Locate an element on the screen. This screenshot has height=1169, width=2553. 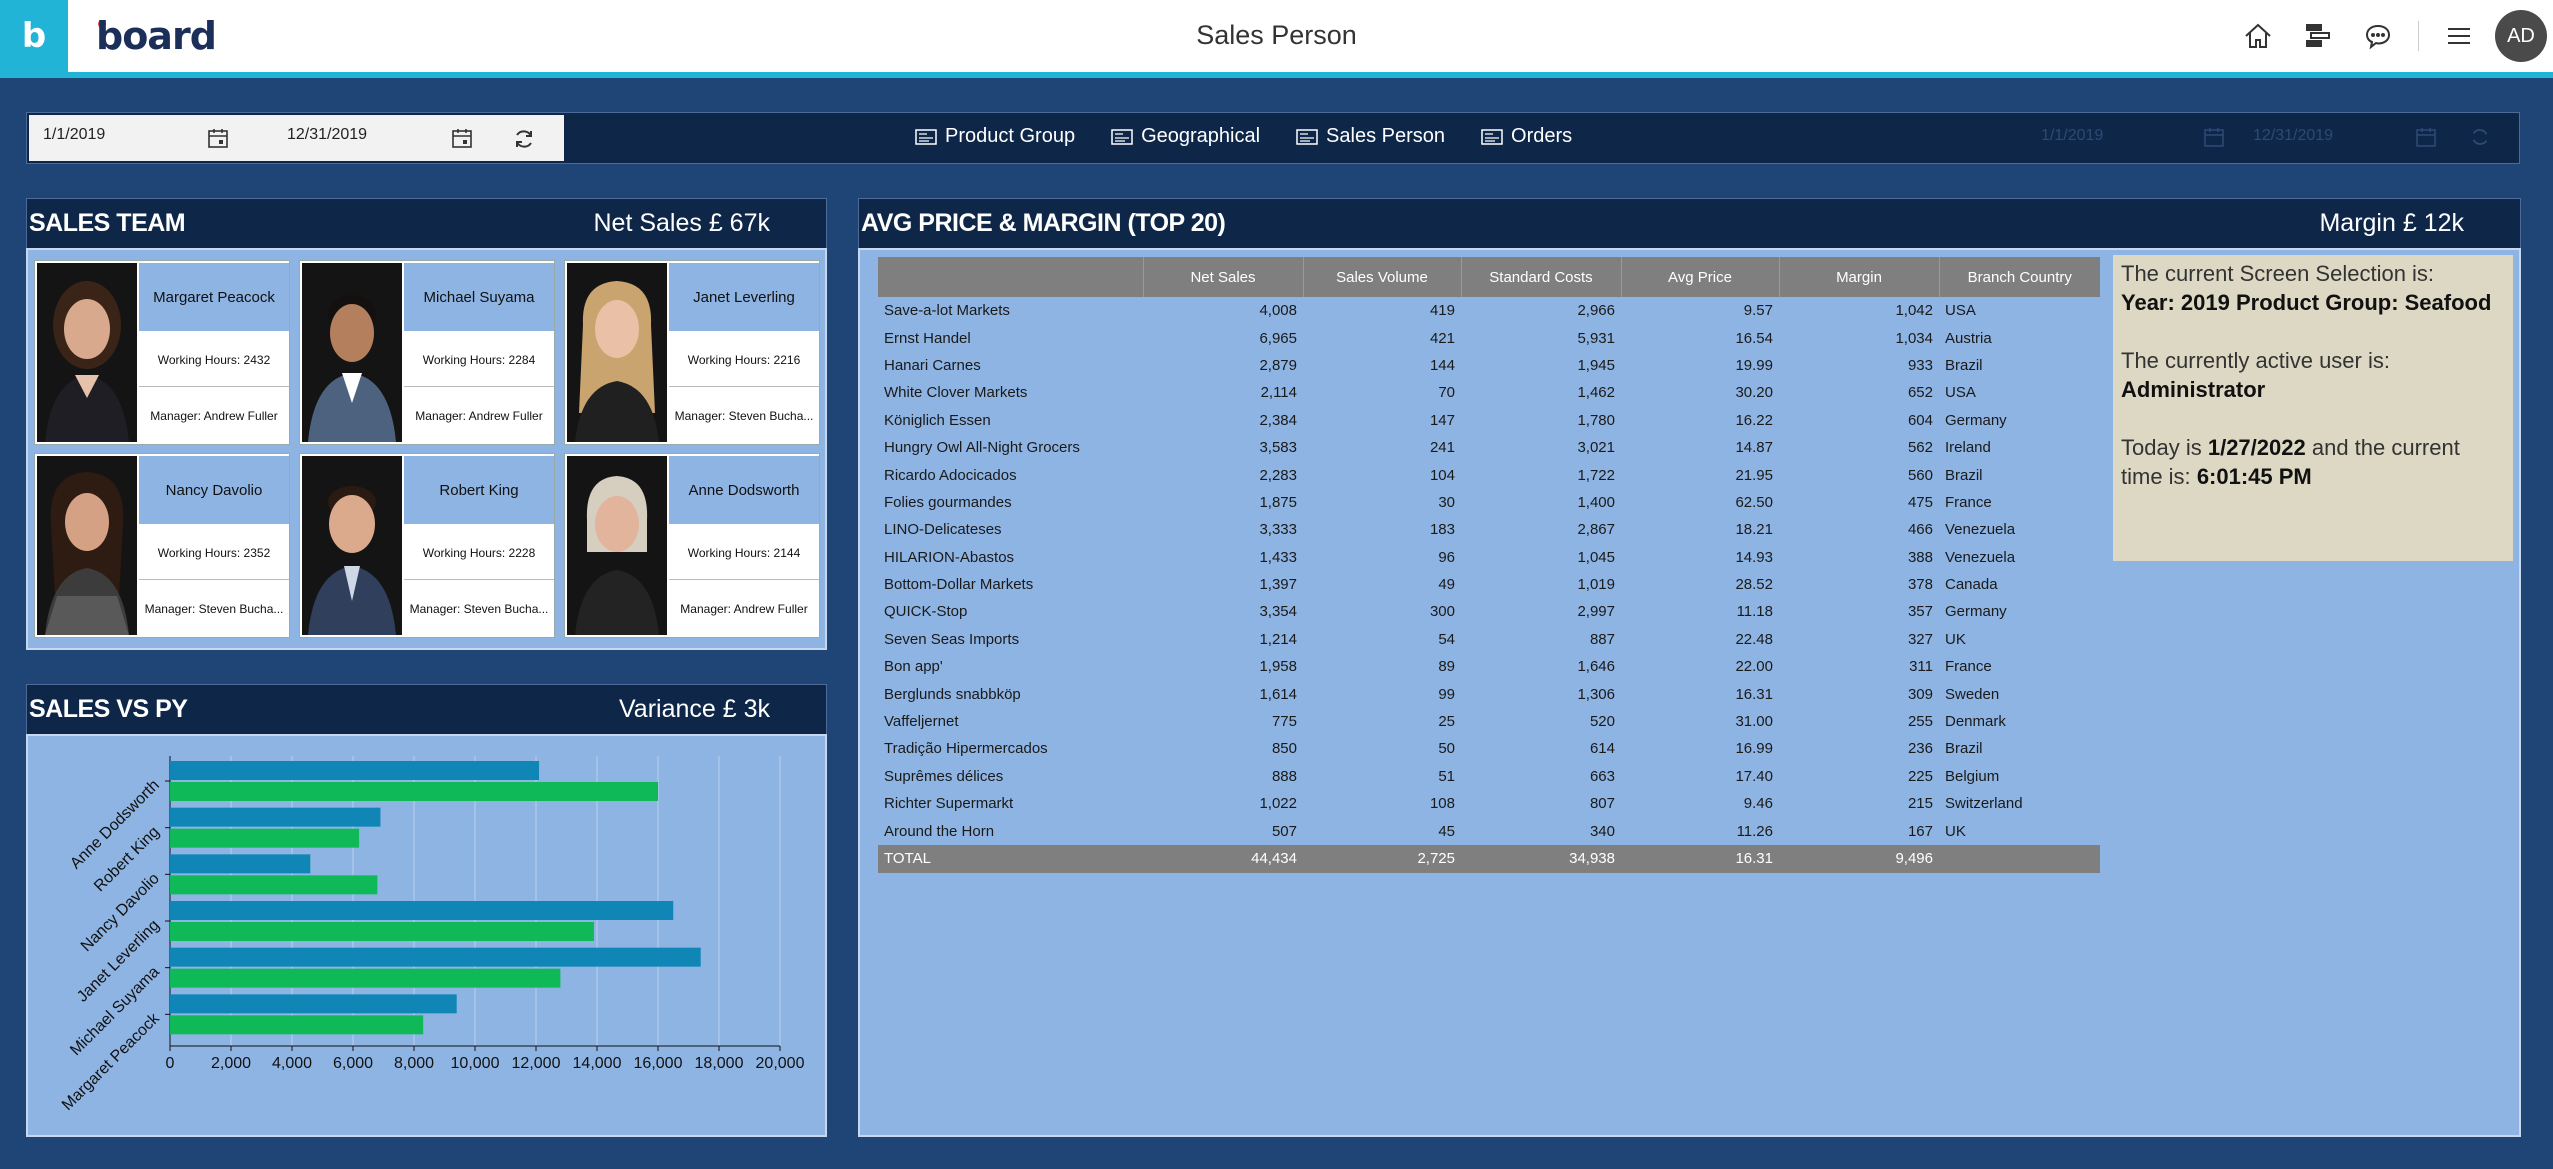
table-row: Suprêmes délices 888 51 663 17.40 225 Belgium is located at coordinates (1489, 776).